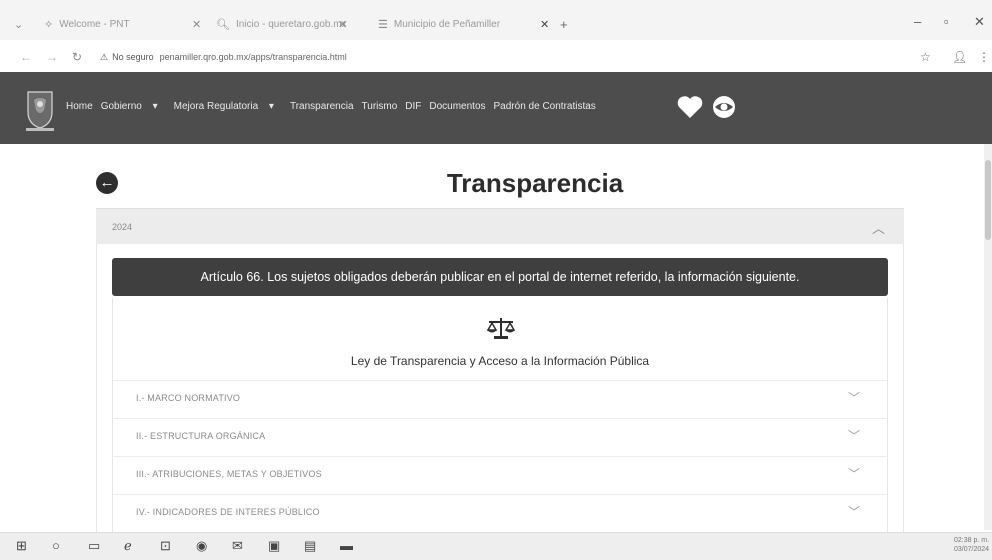 The image size is (992, 560). What do you see at coordinates (380, 106) in the screenshot?
I see `menu-turismo: Turismo` at bounding box center [380, 106].